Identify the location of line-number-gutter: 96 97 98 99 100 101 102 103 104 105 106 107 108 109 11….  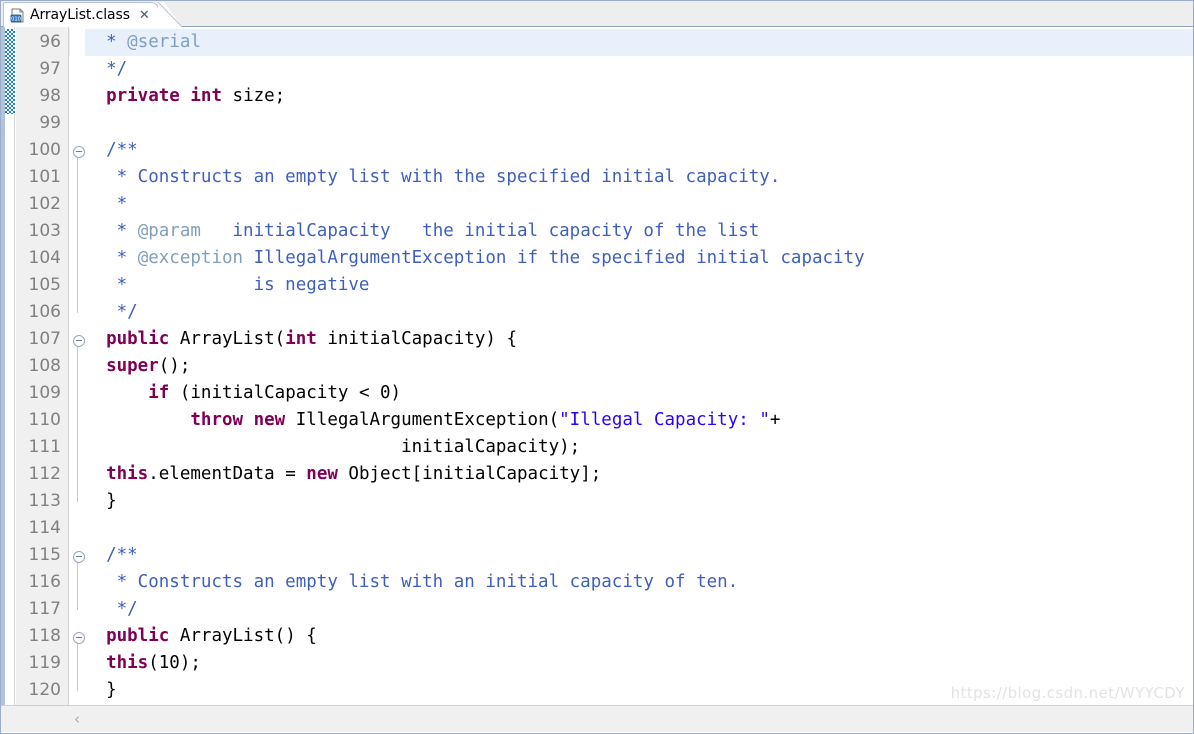
(42, 367).